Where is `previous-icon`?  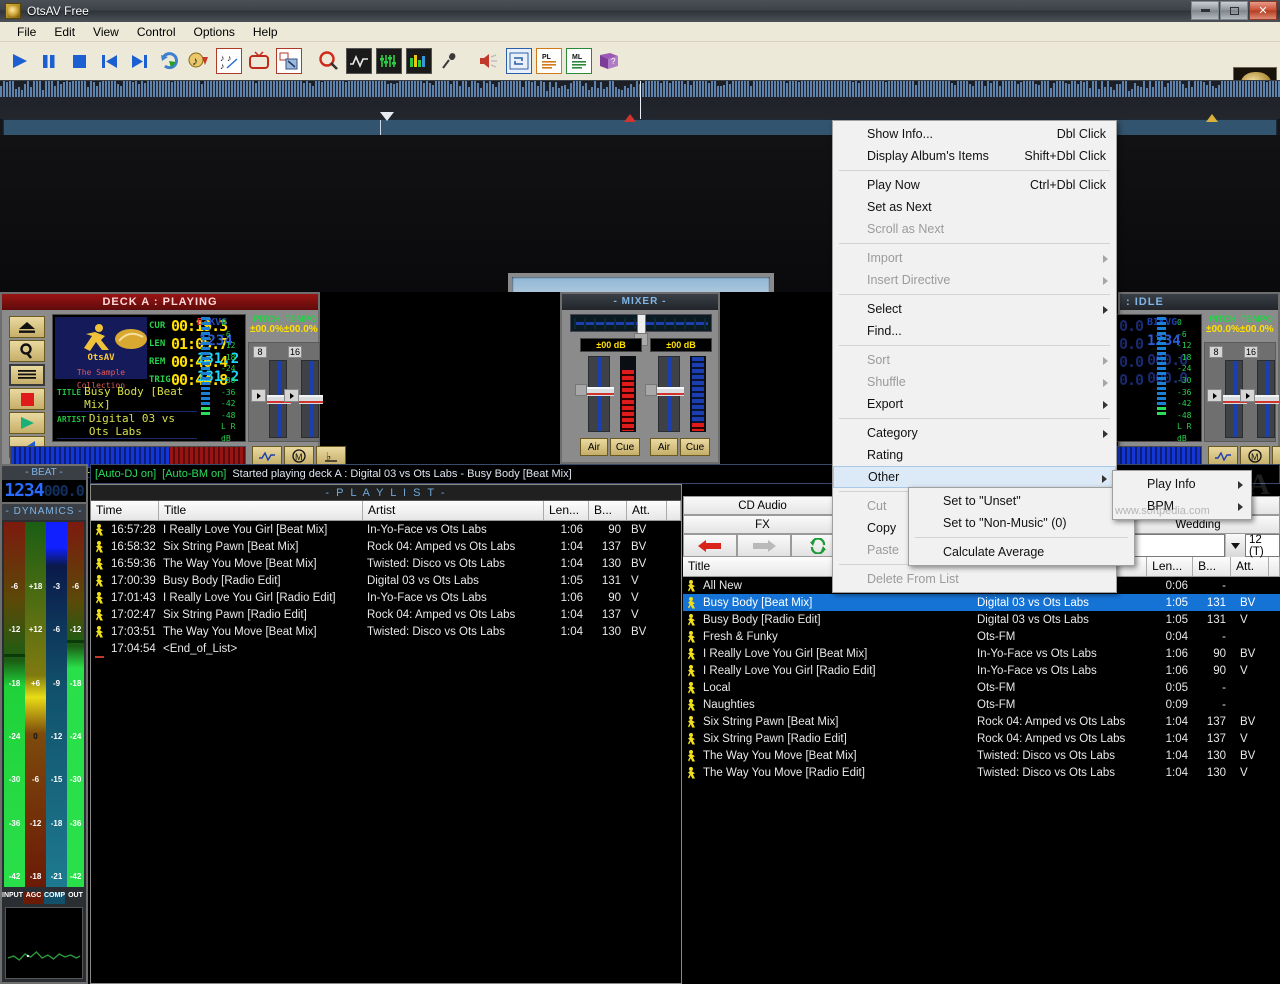 previous-icon is located at coordinates (109, 61).